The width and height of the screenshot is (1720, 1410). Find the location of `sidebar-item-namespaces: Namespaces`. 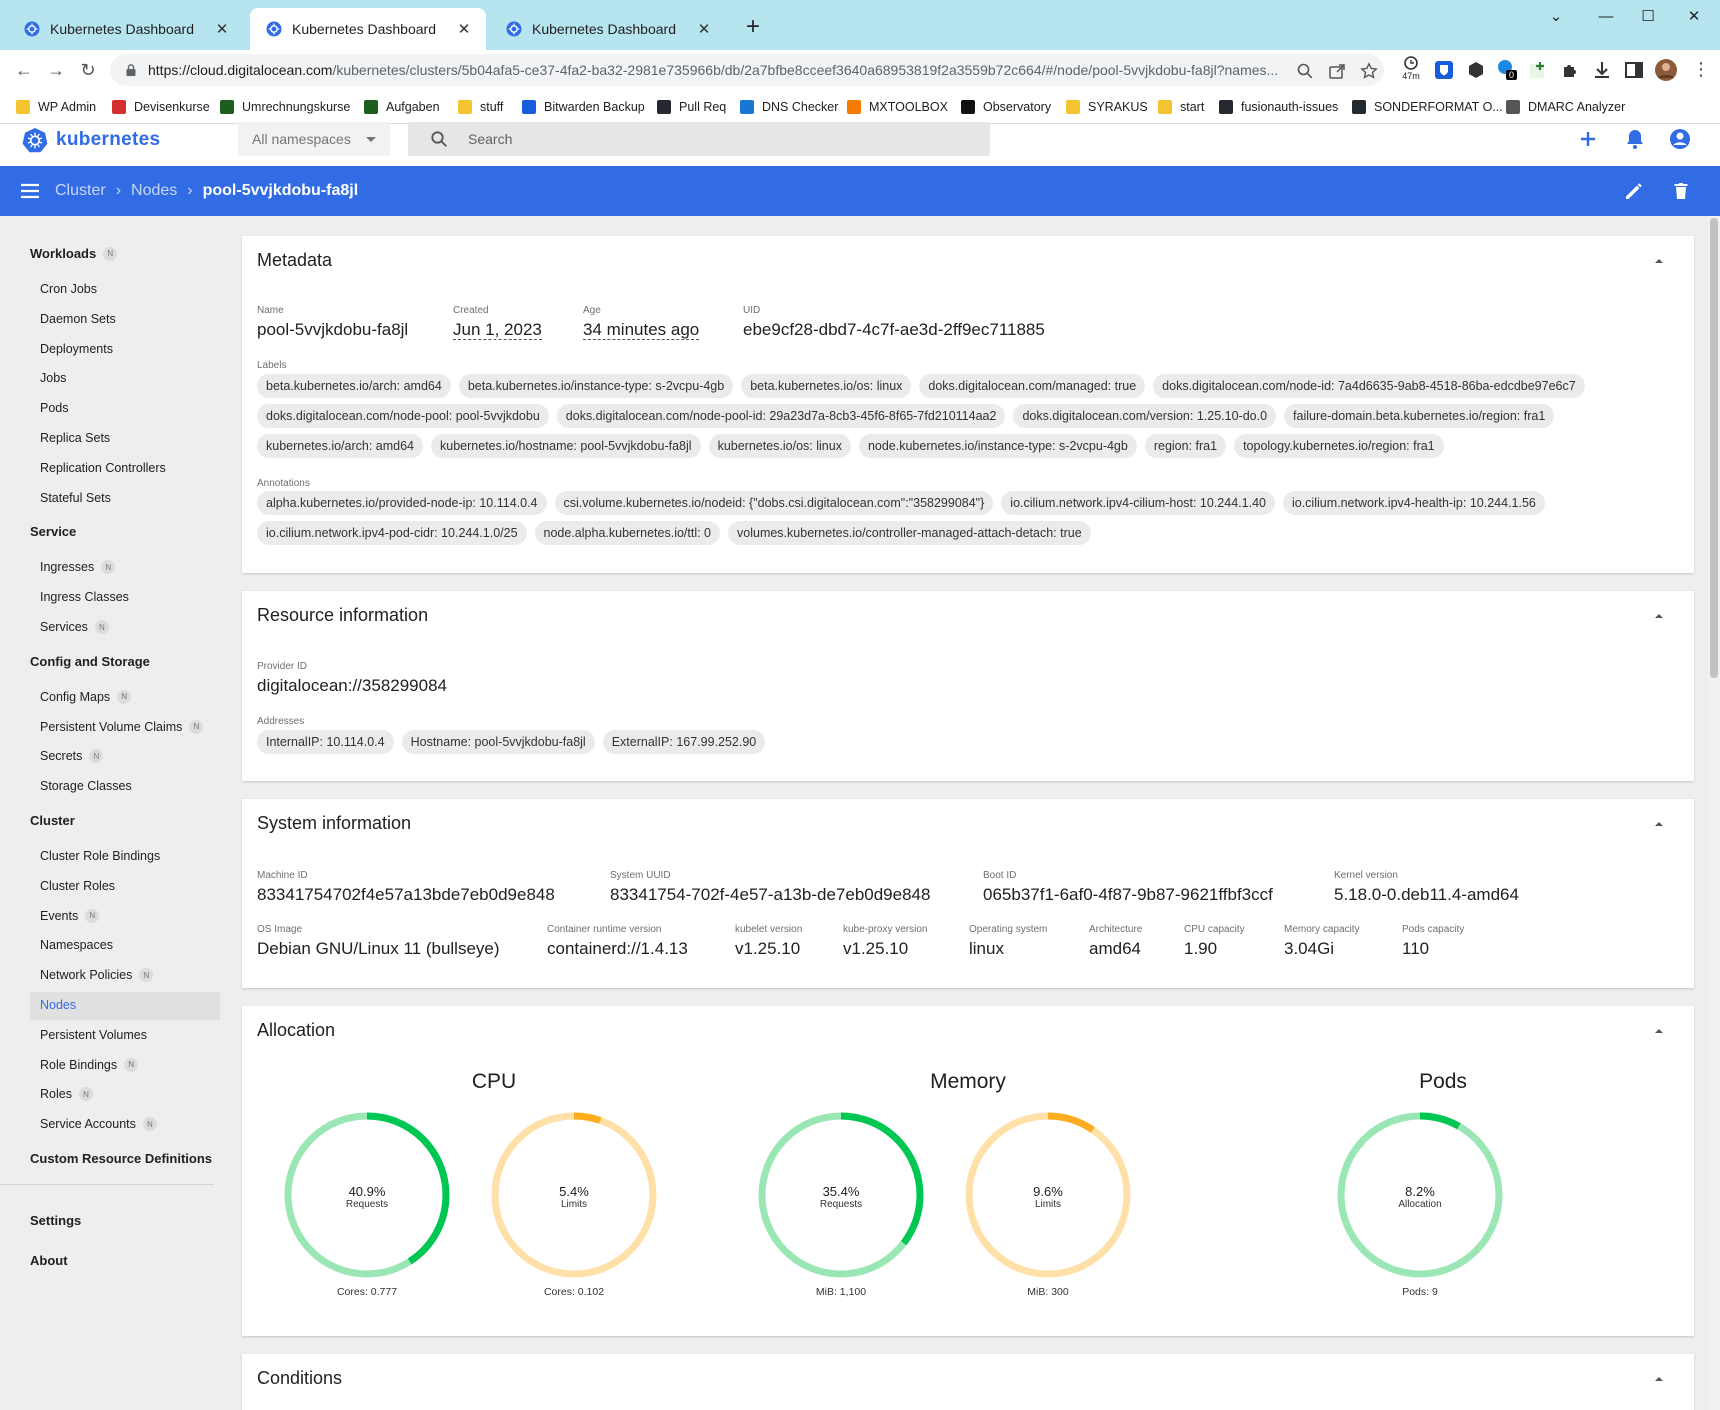

sidebar-item-namespaces: Namespaces is located at coordinates (76, 945).